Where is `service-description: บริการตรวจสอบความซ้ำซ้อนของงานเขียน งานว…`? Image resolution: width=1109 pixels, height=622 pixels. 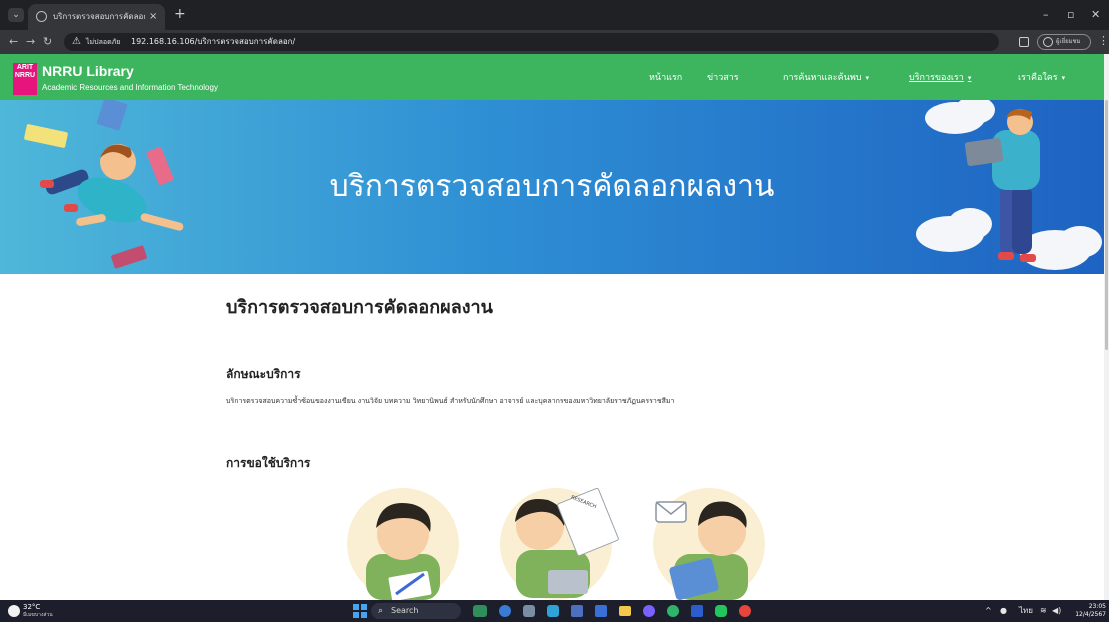 service-description: บริการตรวจสอบความซ้ำซ้อนของงานเขียน งานว… is located at coordinates (450, 401).